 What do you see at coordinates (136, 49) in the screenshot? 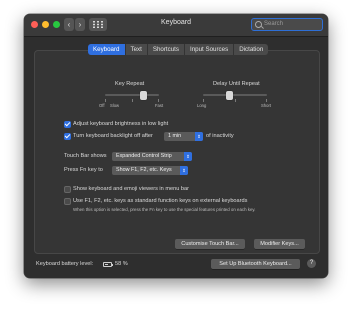
I see `tab-text: Text` at bounding box center [136, 49].